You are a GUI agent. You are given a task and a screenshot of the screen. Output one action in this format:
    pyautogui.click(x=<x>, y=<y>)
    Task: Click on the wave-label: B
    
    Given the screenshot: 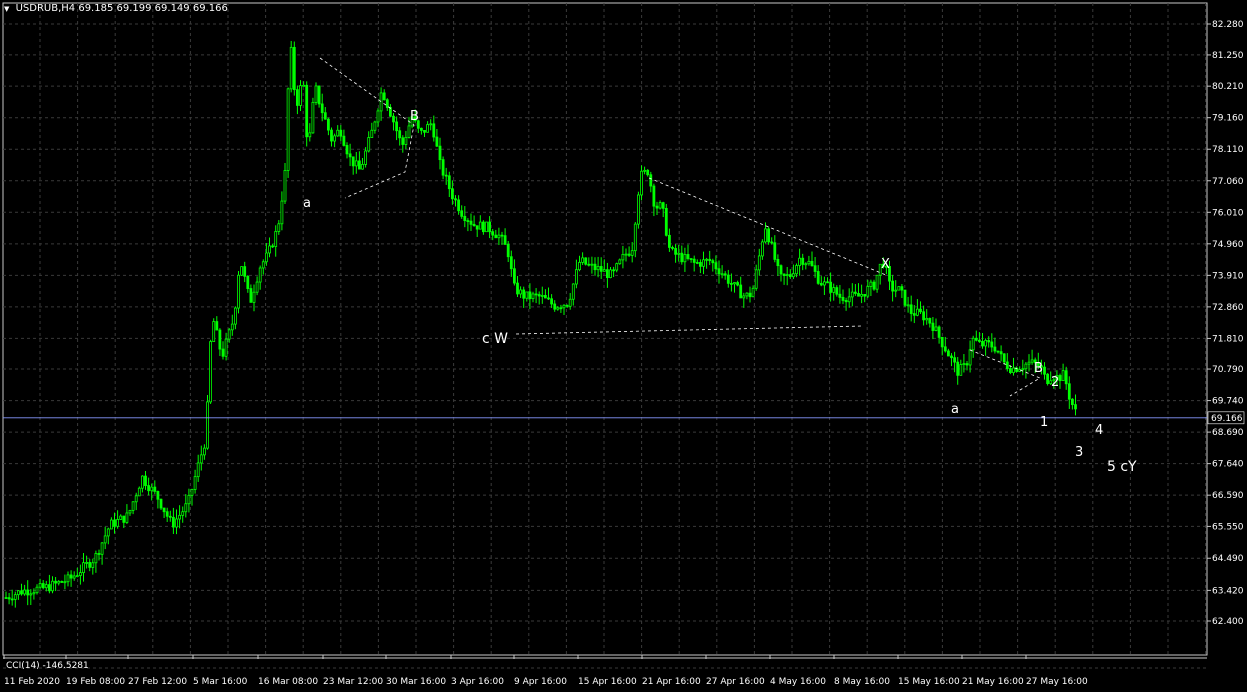 What is the action you would take?
    pyautogui.click(x=1038, y=368)
    